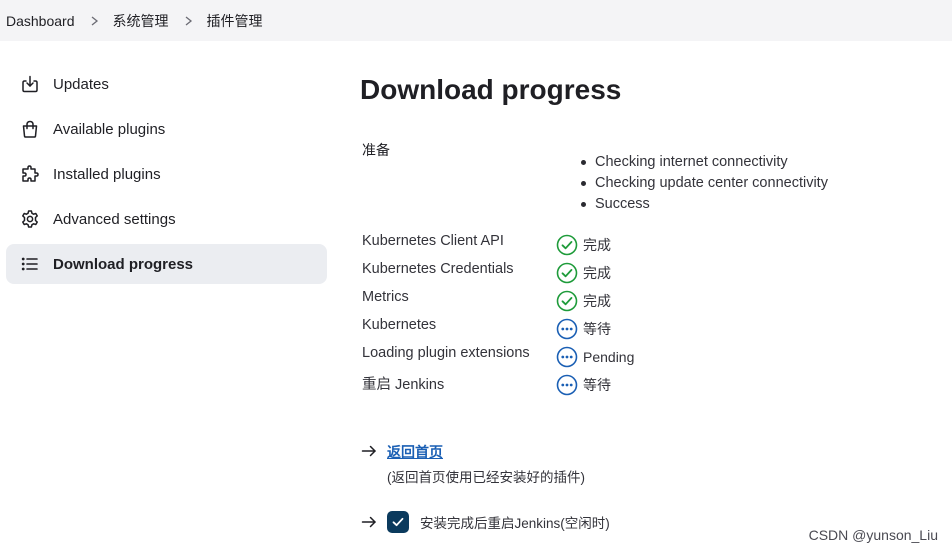 This screenshot has width=952, height=553. I want to click on checkmark-icon, so click(398, 522).